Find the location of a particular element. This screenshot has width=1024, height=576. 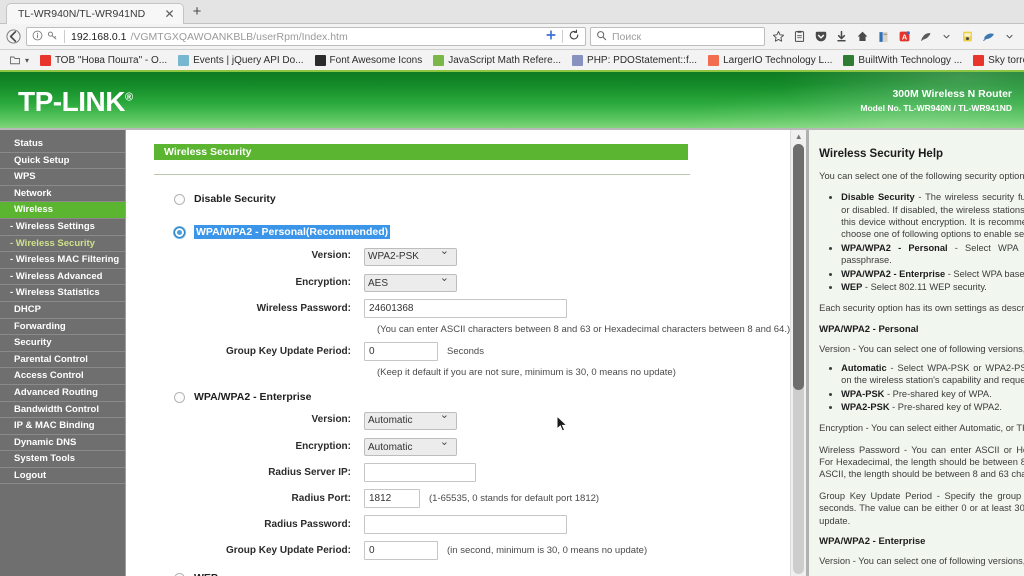

router-model-number: Model No. TL-WR940N / TL-WR941ND is located at coordinates (936, 108).